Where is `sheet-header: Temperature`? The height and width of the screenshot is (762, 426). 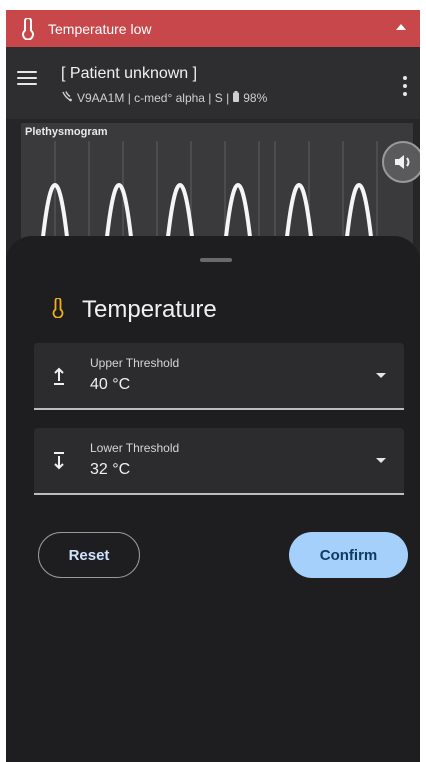
sheet-header: Temperature is located at coordinates (134, 310).